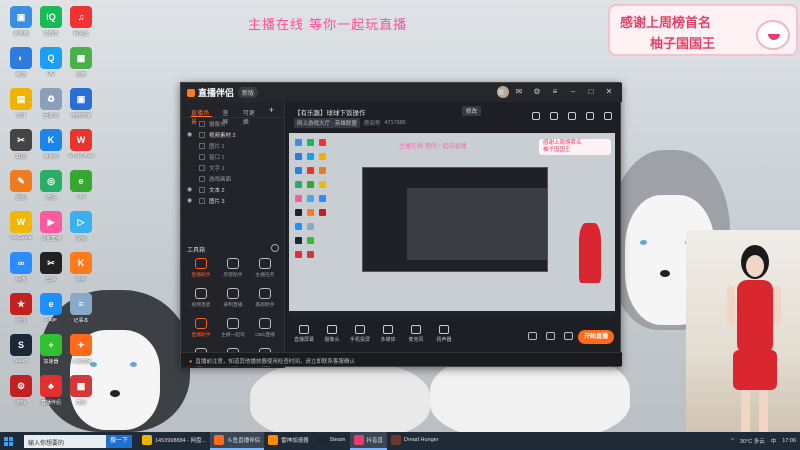 This screenshot has width=800, height=450. Describe the element at coordinates (237, 441) in the screenshot. I see `taskbar-app: 斗鱼直播伴侣` at that location.